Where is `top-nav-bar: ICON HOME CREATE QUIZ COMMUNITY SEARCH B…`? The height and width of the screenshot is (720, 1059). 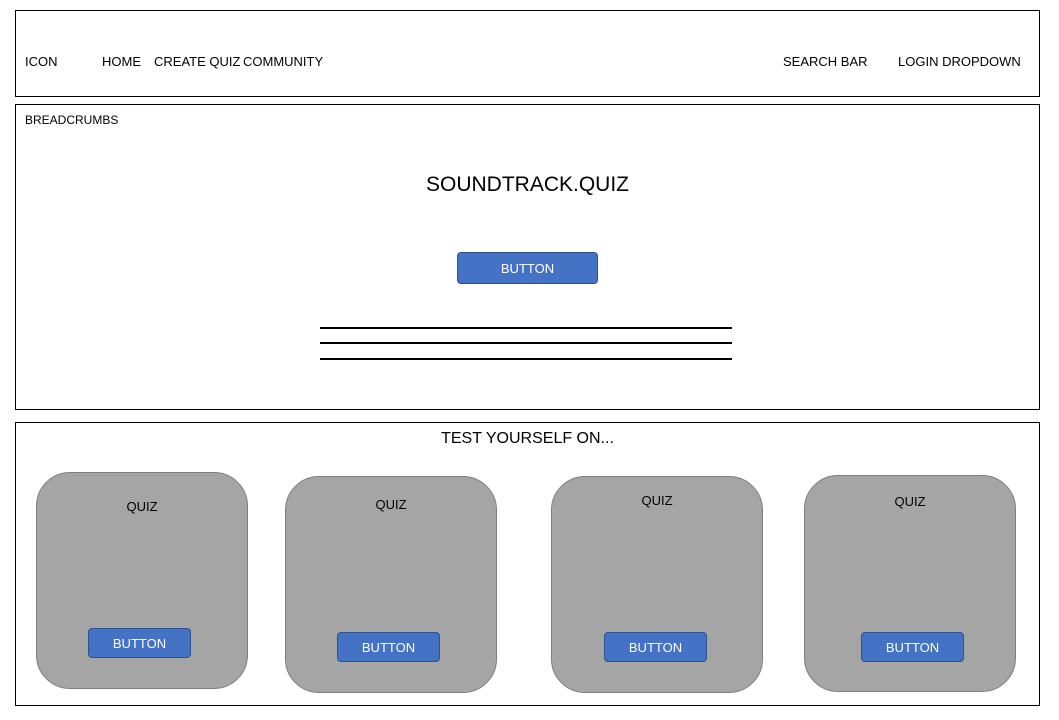
top-nav-bar: ICON HOME CREATE QUIZ COMMUNITY SEARCH B… is located at coordinates (527, 53).